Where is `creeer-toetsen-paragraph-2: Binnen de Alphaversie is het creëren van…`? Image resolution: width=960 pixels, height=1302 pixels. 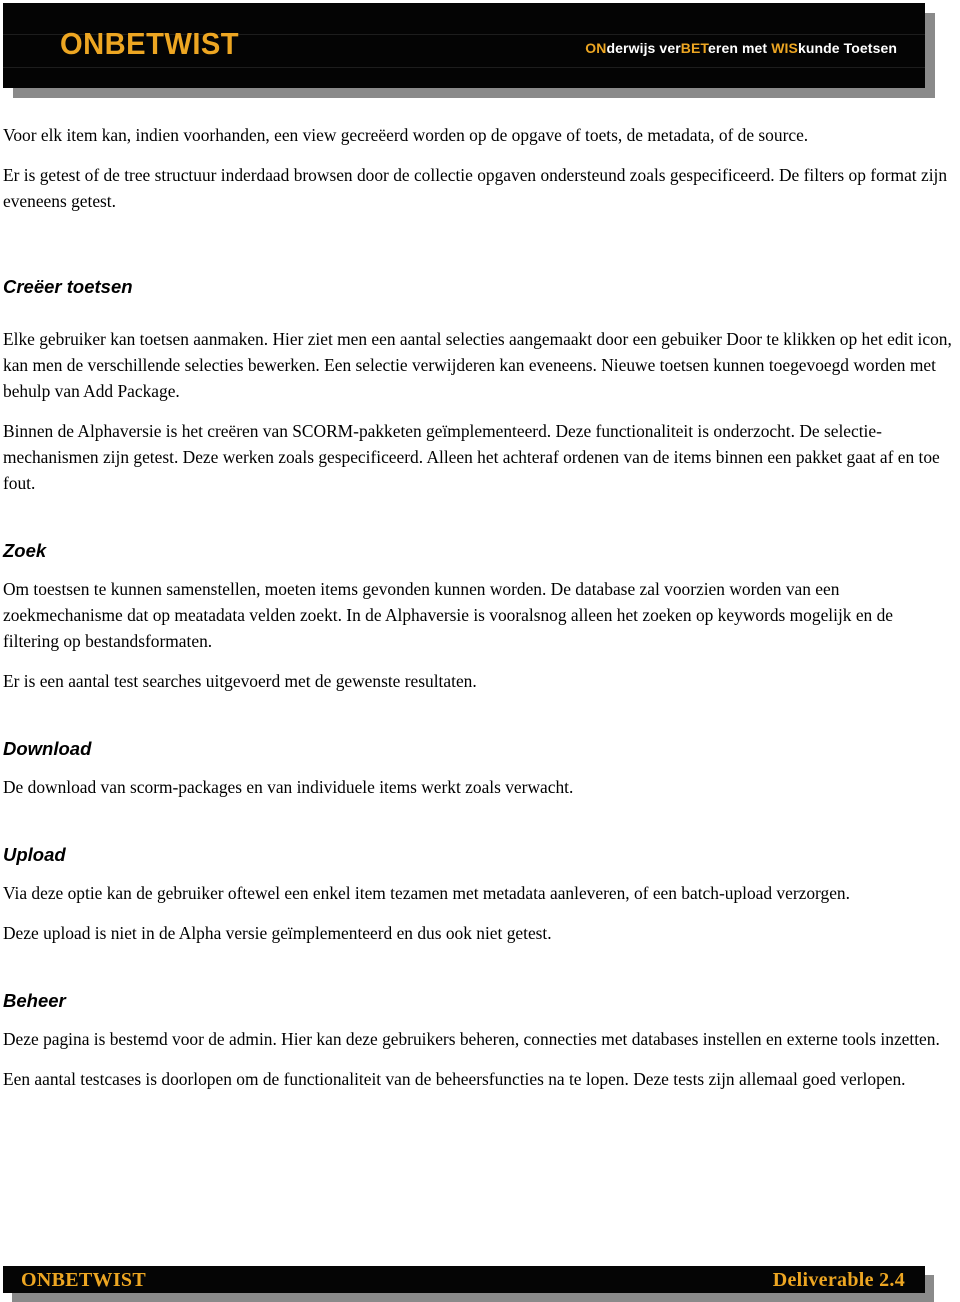
creeer-toetsen-paragraph-2: Binnen de Alphaversie is het creëren van… is located at coordinates (471, 457).